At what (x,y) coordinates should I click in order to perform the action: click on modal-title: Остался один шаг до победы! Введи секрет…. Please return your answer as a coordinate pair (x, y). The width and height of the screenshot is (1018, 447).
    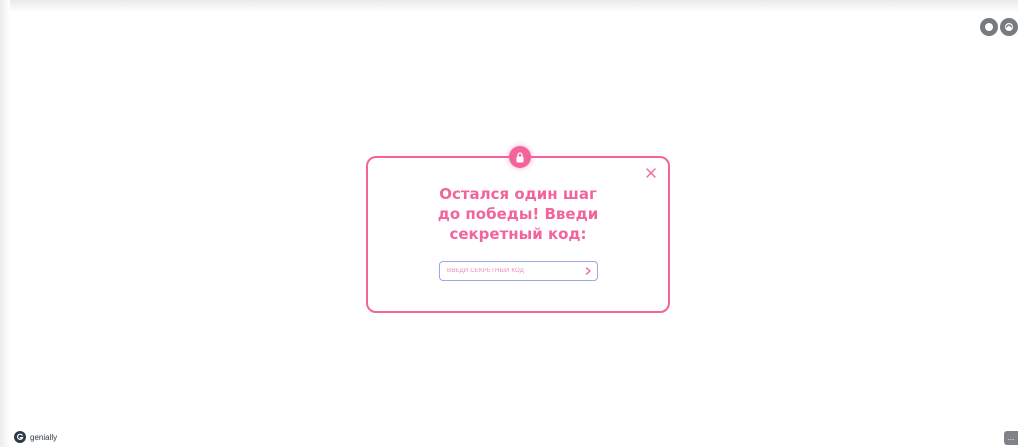
    Looking at the image, I should click on (518, 214).